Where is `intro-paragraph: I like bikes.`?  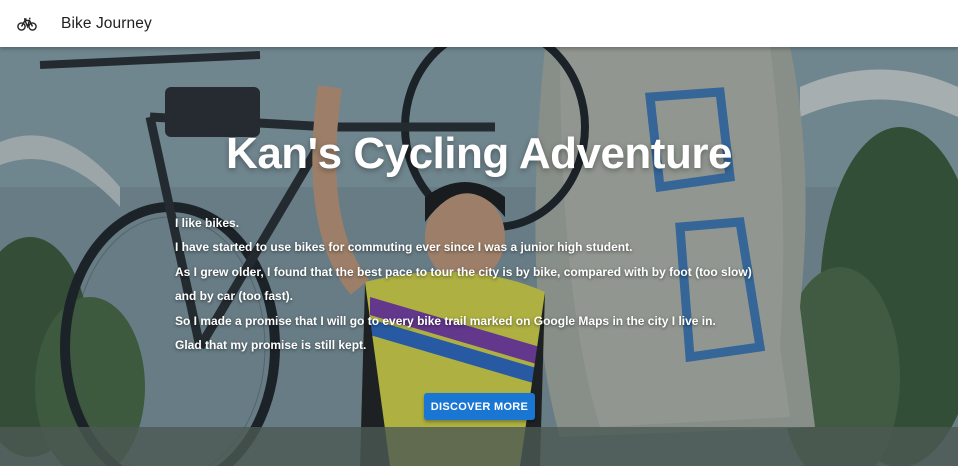 intro-paragraph: I like bikes. is located at coordinates (207, 223).